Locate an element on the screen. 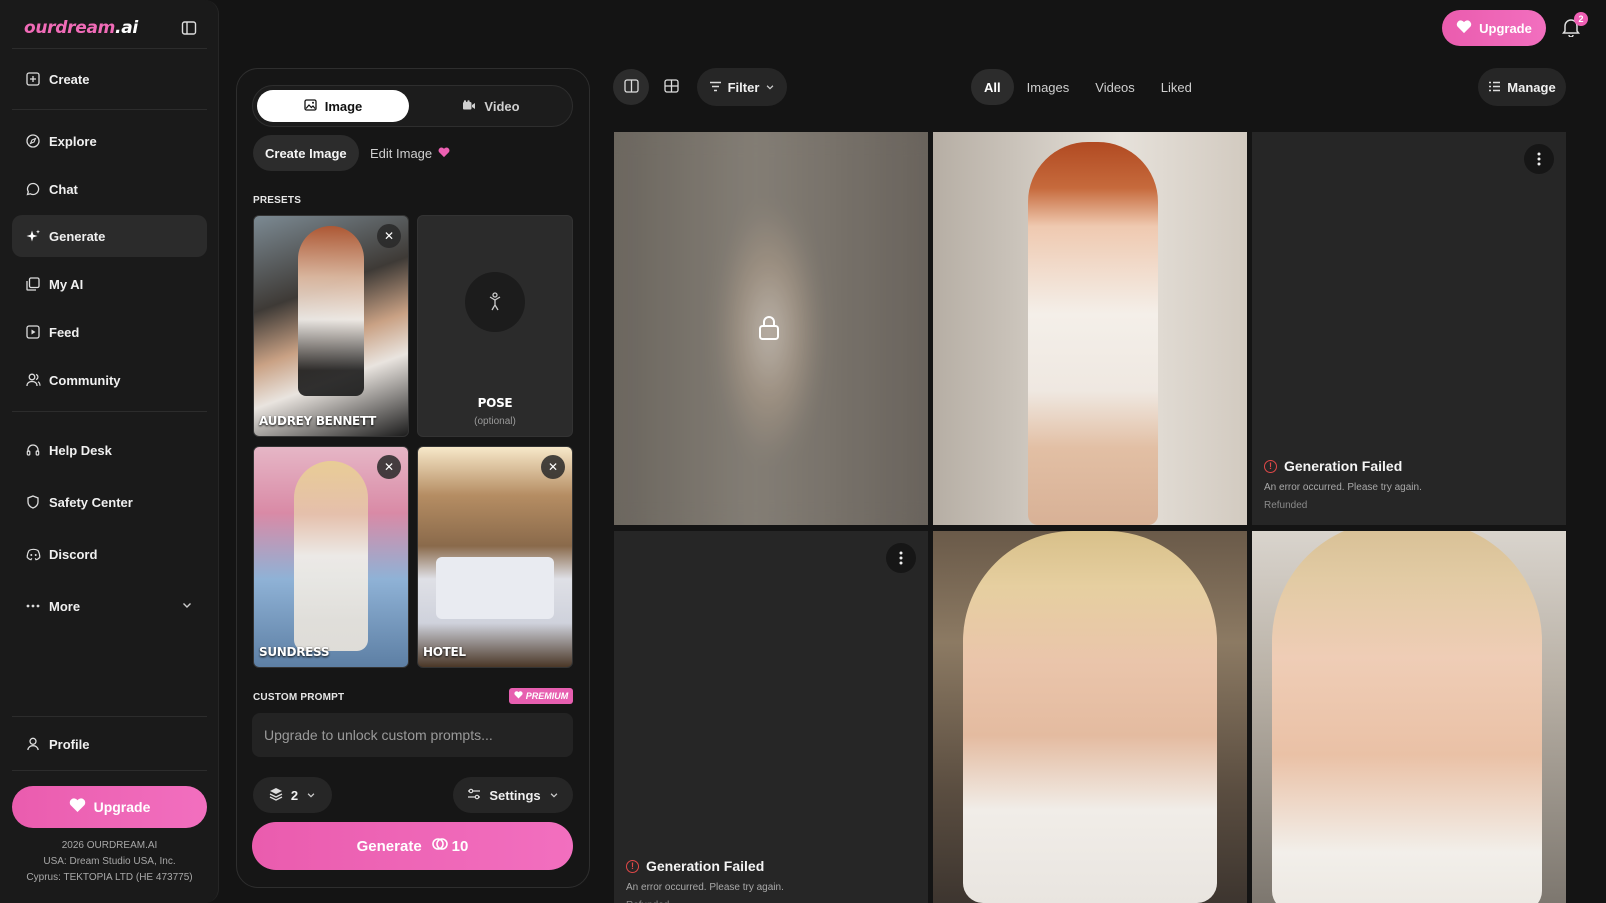 The image size is (1606, 903). sidebar-item-feed: Feed is located at coordinates (109, 332).